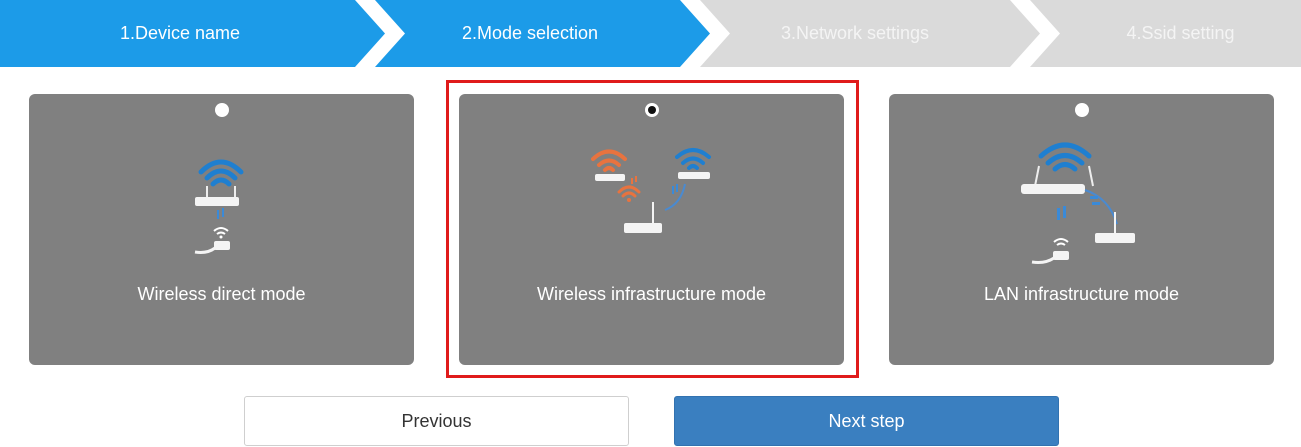 The image size is (1301, 447). I want to click on step-device-name-label: 1.Device name, so click(180, 33).